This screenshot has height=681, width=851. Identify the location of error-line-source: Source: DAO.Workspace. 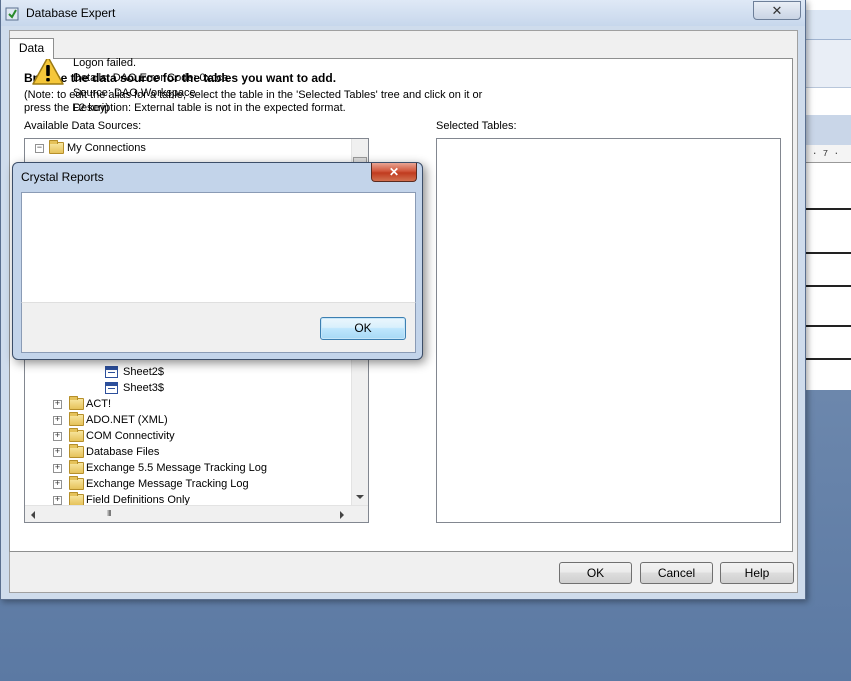
(134, 93).